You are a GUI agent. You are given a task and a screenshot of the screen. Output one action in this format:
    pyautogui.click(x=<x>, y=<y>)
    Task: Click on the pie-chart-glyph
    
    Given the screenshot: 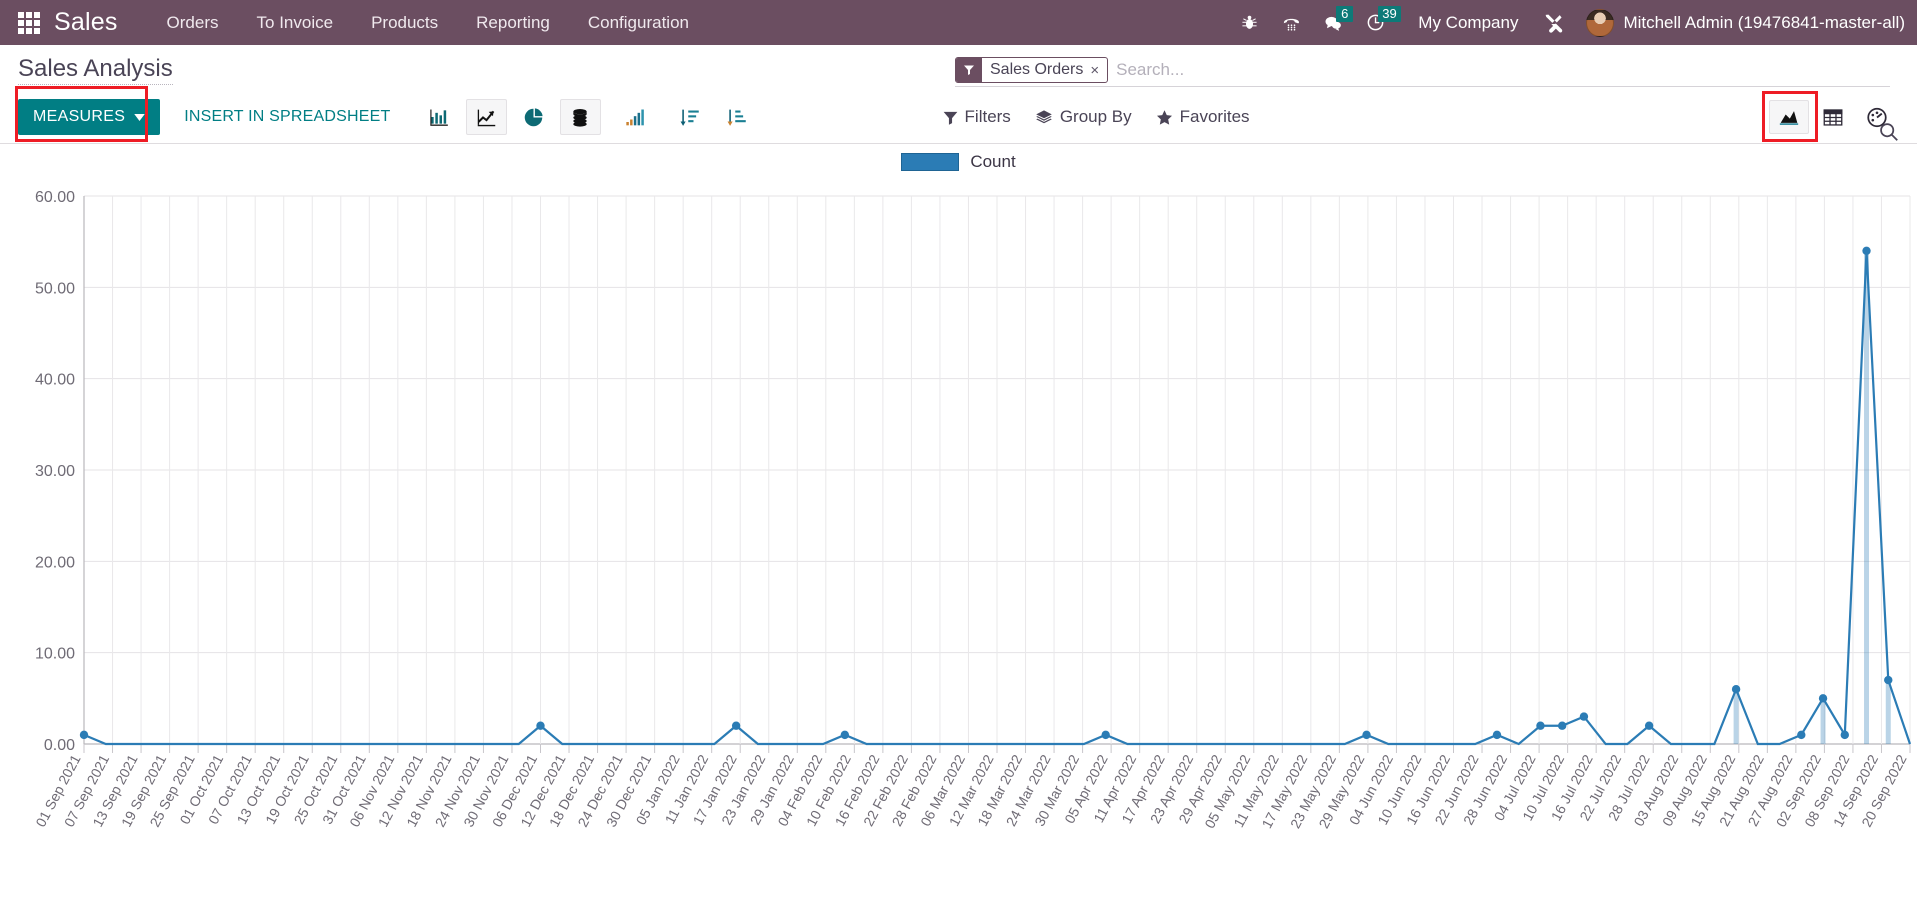 What is the action you would take?
    pyautogui.click(x=533, y=116)
    